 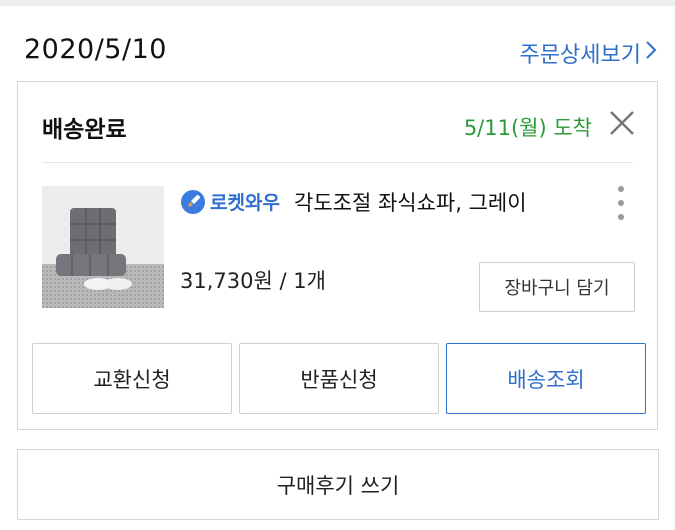 What do you see at coordinates (245, 203) in the screenshot?
I see `badge-label: 로켓와우` at bounding box center [245, 203].